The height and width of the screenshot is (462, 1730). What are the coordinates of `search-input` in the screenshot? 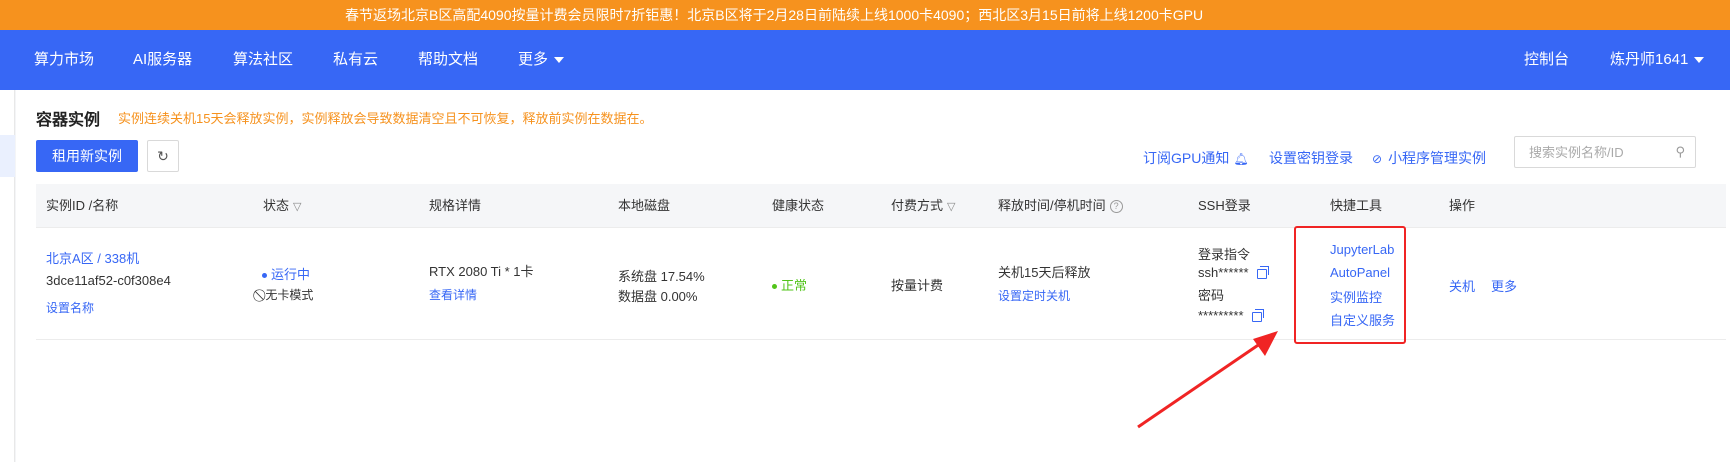 It's located at (1590, 152).